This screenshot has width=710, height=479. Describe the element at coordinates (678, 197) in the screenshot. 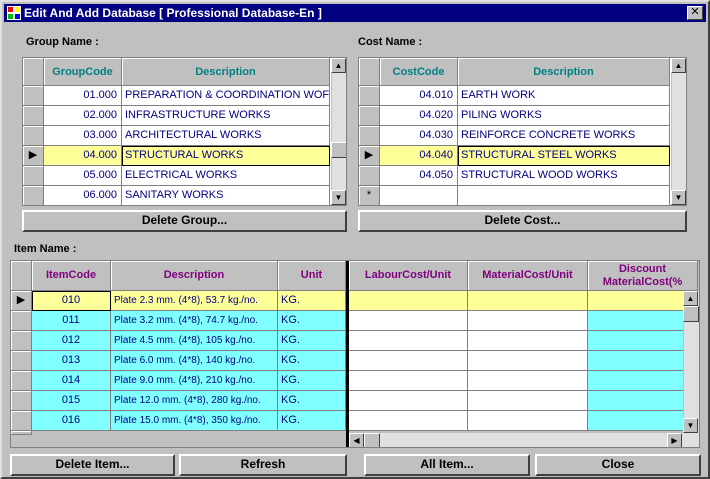

I see `cost-scroll-down-icon: ▼` at that location.